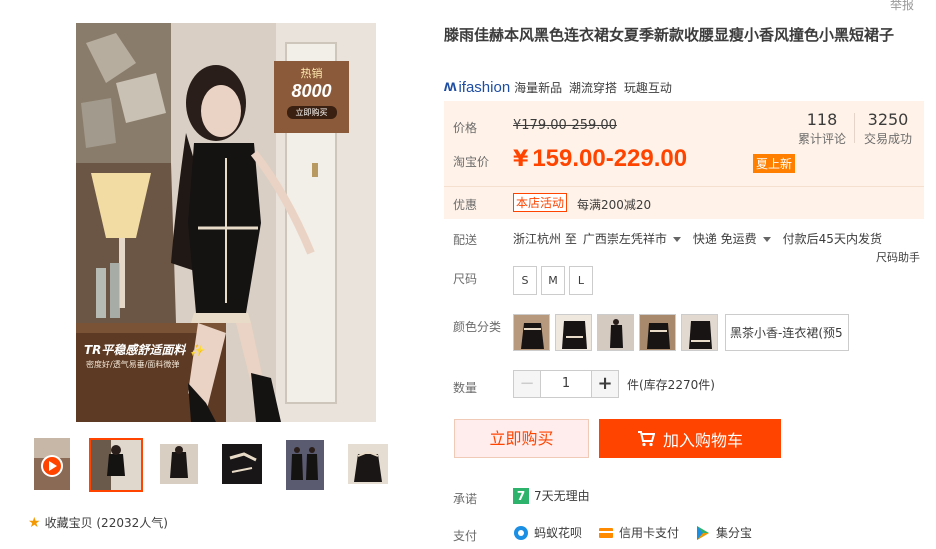 The width and height of the screenshot is (936, 549). I want to click on brand-tag: 玩趣互动, so click(647, 87).